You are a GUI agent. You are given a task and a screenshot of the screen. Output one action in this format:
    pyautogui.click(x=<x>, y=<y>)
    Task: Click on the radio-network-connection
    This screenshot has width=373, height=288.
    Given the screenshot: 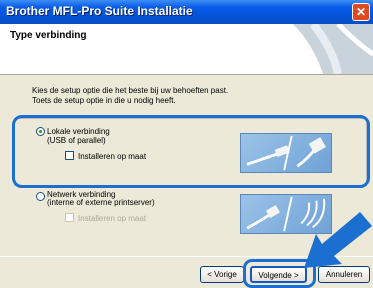 What is the action you would take?
    pyautogui.click(x=40, y=196)
    